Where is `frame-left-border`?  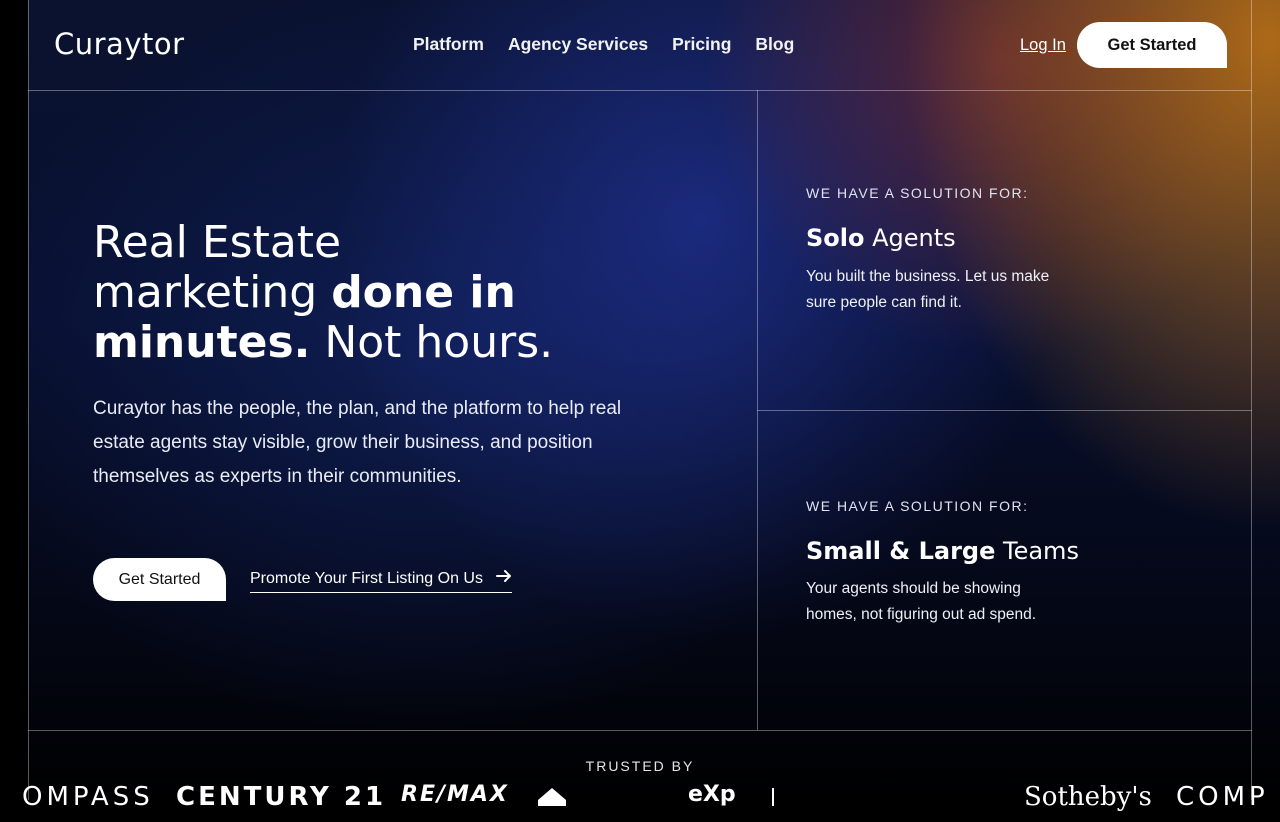
frame-left-border is located at coordinates (28, 400).